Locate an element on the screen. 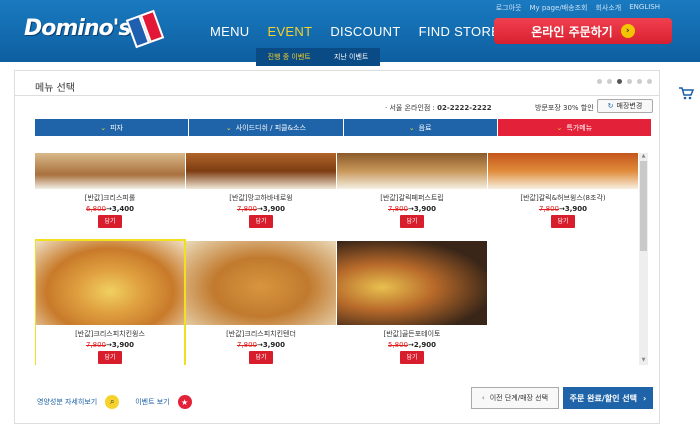  divider is located at coordinates (337, 95).